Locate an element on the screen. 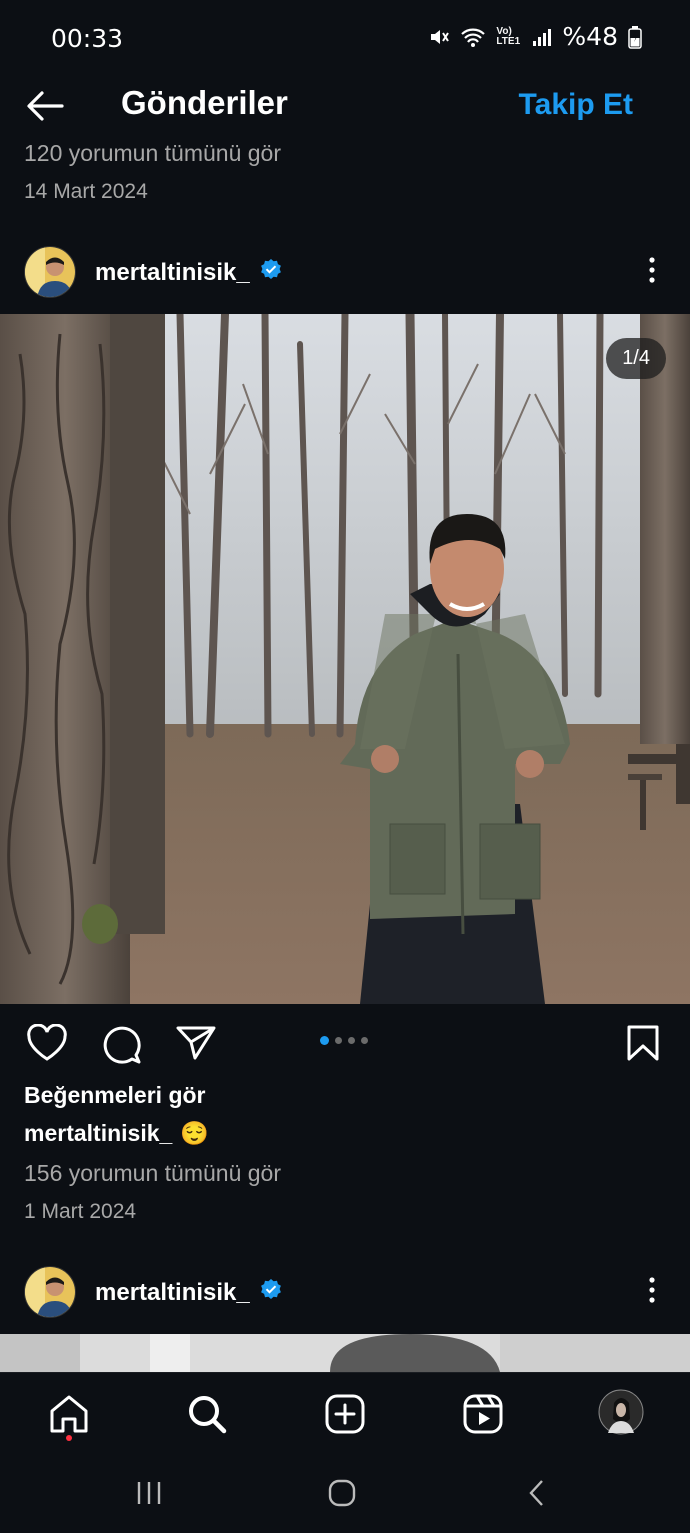 The width and height of the screenshot is (690, 1533). arrow-left-icon is located at coordinates (45, 106).